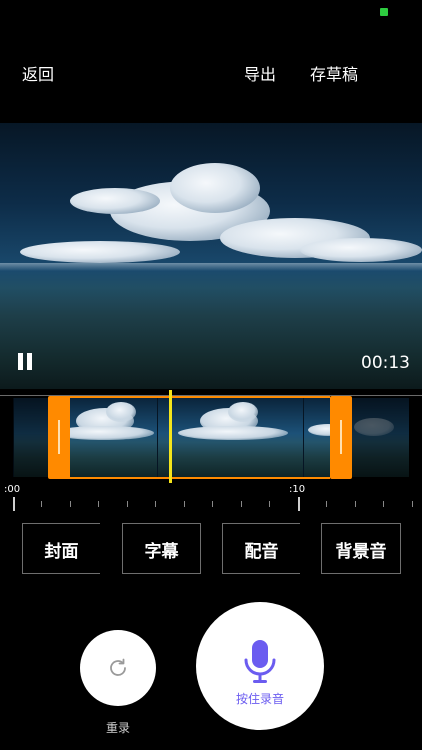  I want to click on background-music-button: 背景音, so click(361, 548).